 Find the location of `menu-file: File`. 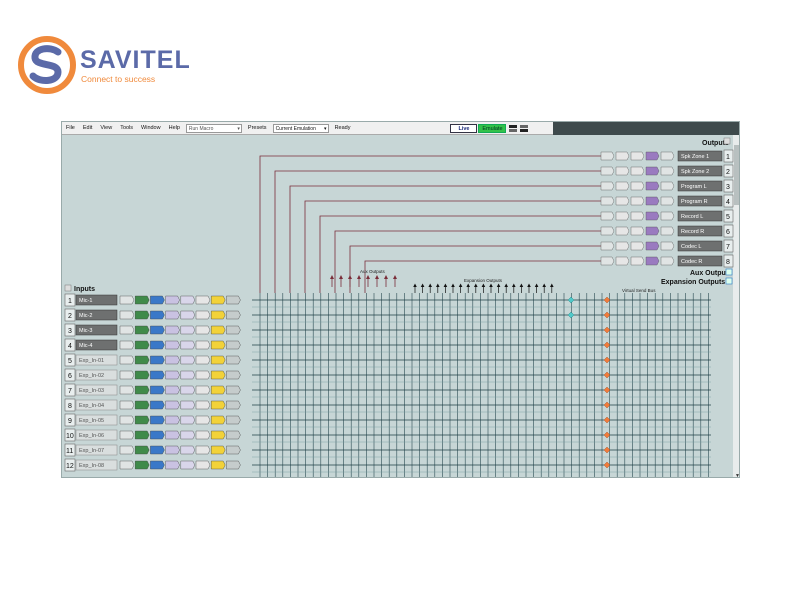

menu-file: File is located at coordinates (70, 128).